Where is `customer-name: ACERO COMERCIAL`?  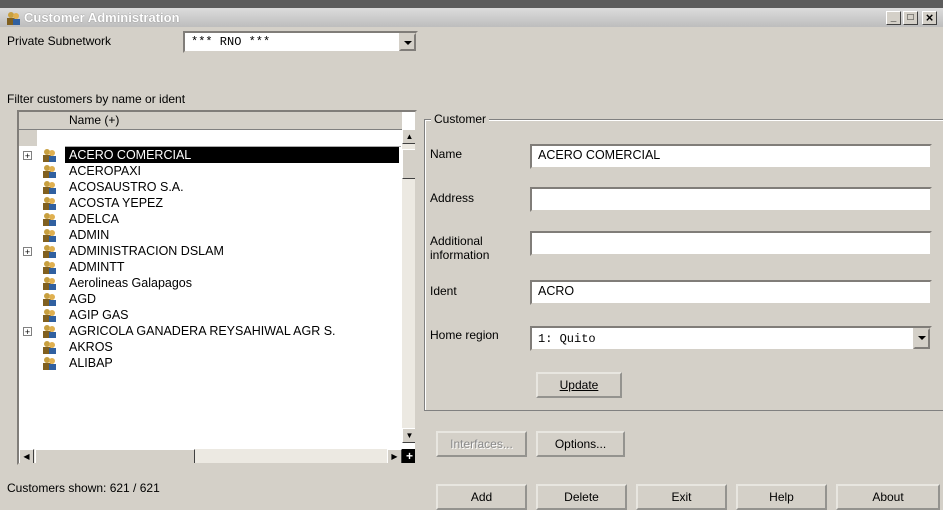 customer-name: ACERO COMERCIAL is located at coordinates (232, 155).